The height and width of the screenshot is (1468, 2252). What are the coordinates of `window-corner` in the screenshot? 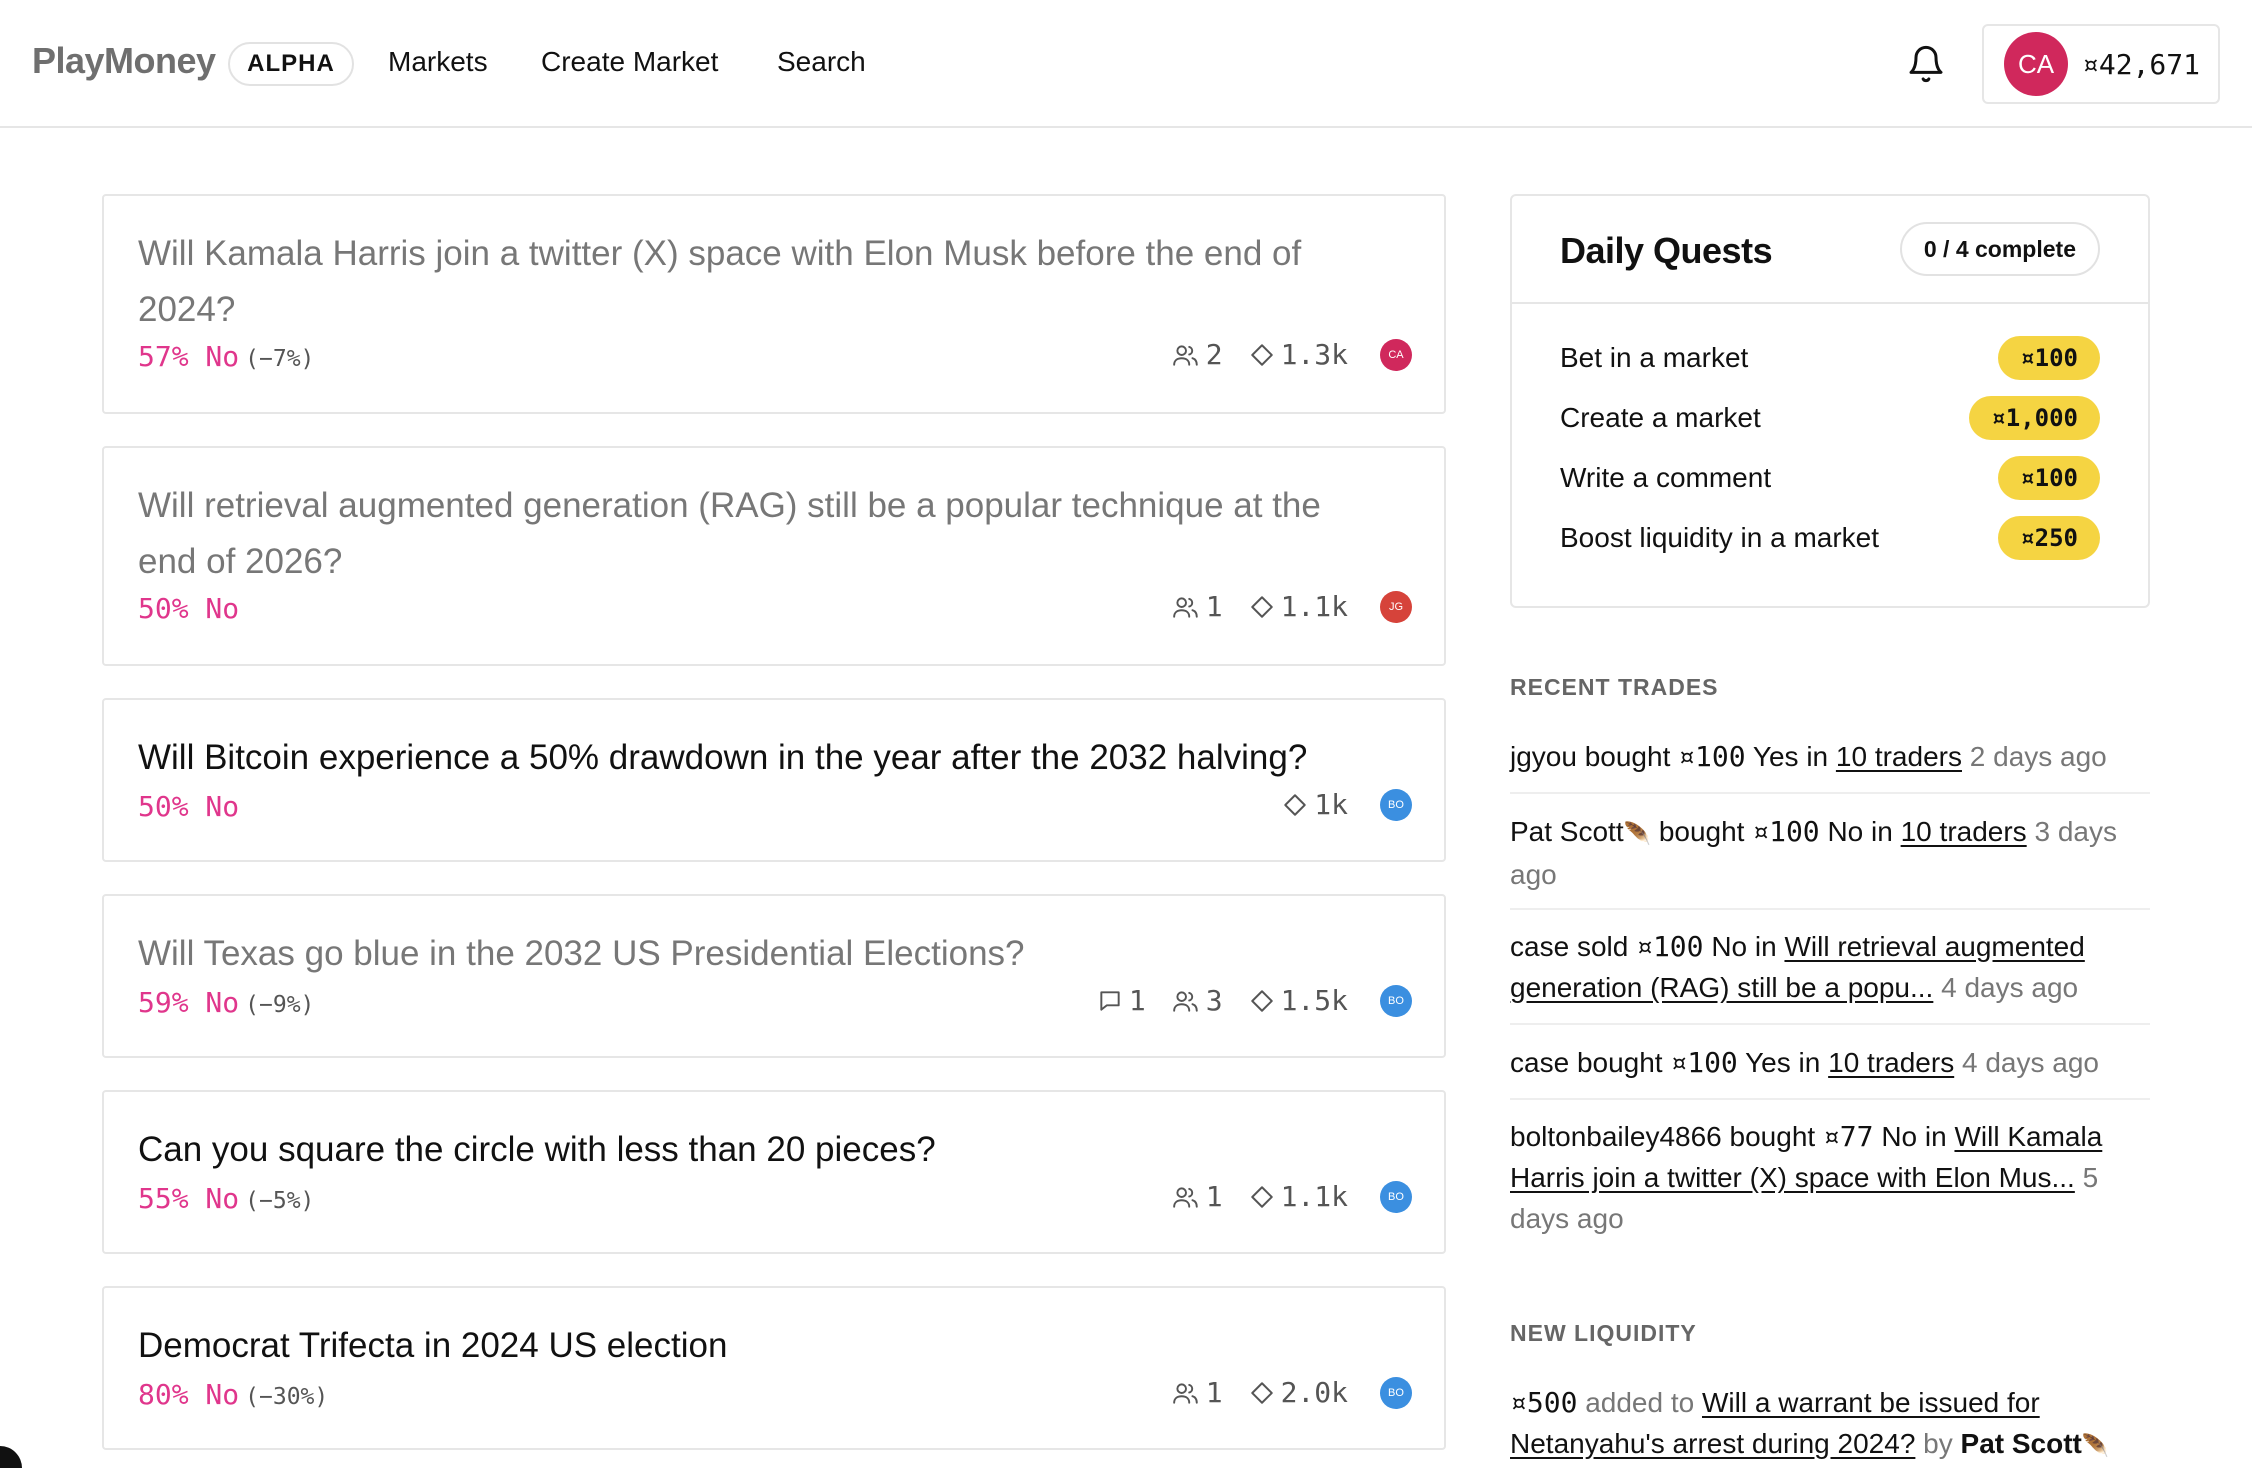 It's located at (11, 1457).